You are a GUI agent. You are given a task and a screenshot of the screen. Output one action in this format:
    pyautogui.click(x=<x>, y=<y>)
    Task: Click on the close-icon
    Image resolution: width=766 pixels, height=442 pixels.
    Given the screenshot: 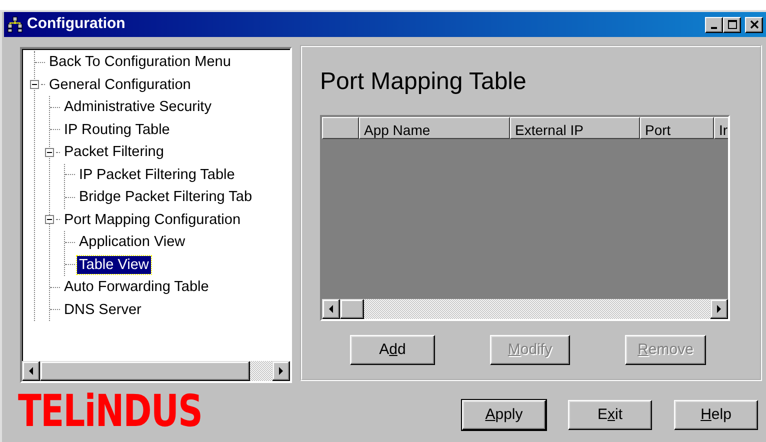 What is the action you would take?
    pyautogui.click(x=754, y=24)
    